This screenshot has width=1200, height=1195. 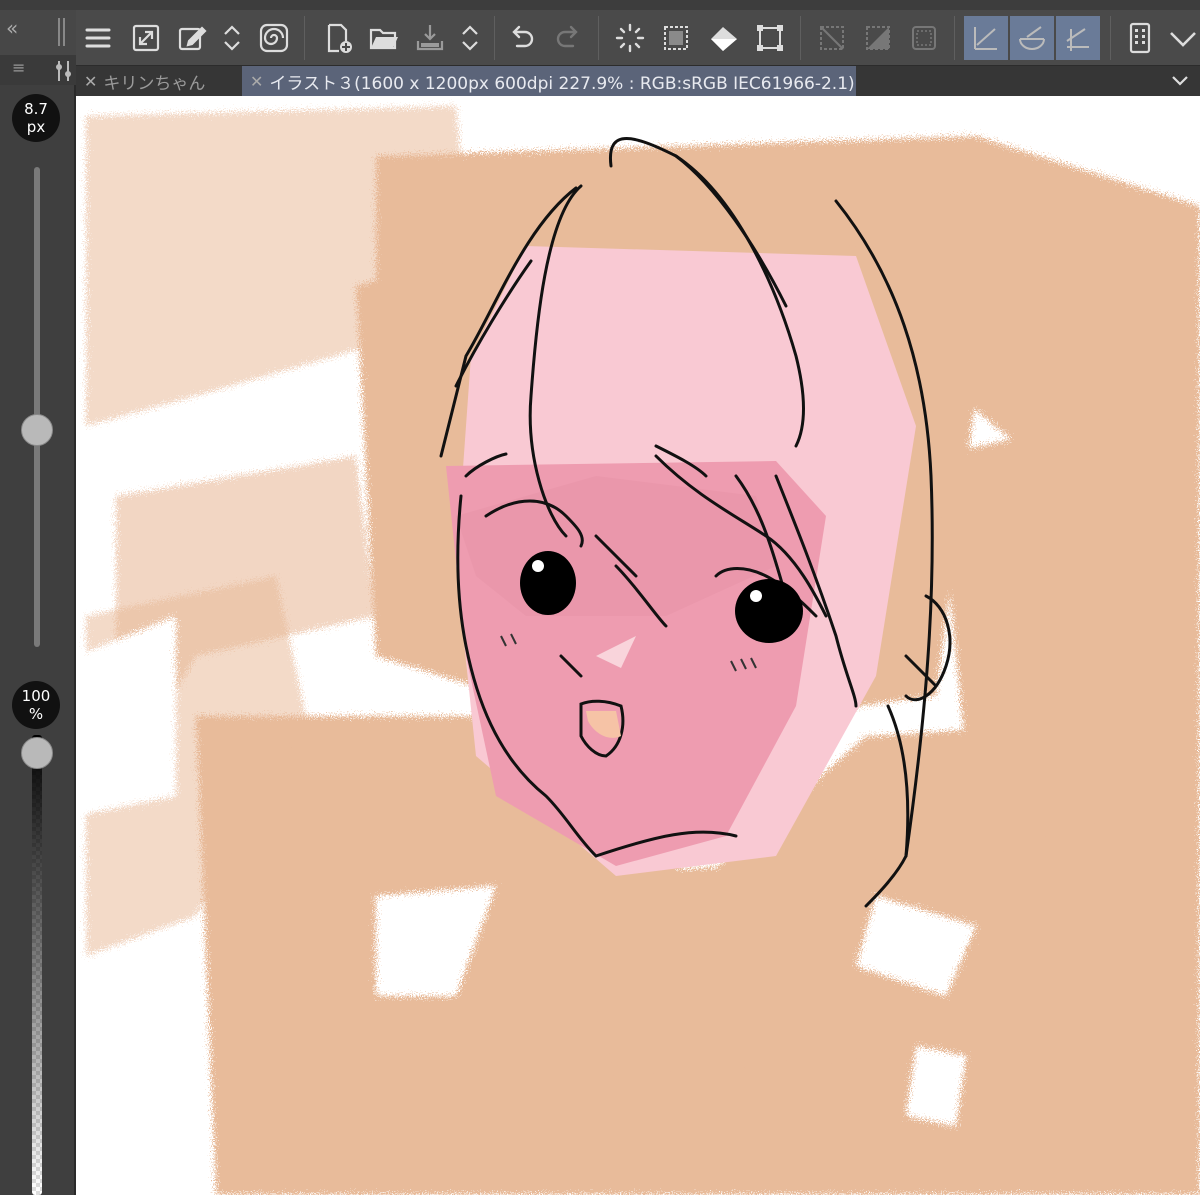 I want to click on redo-button, so click(x=568, y=38).